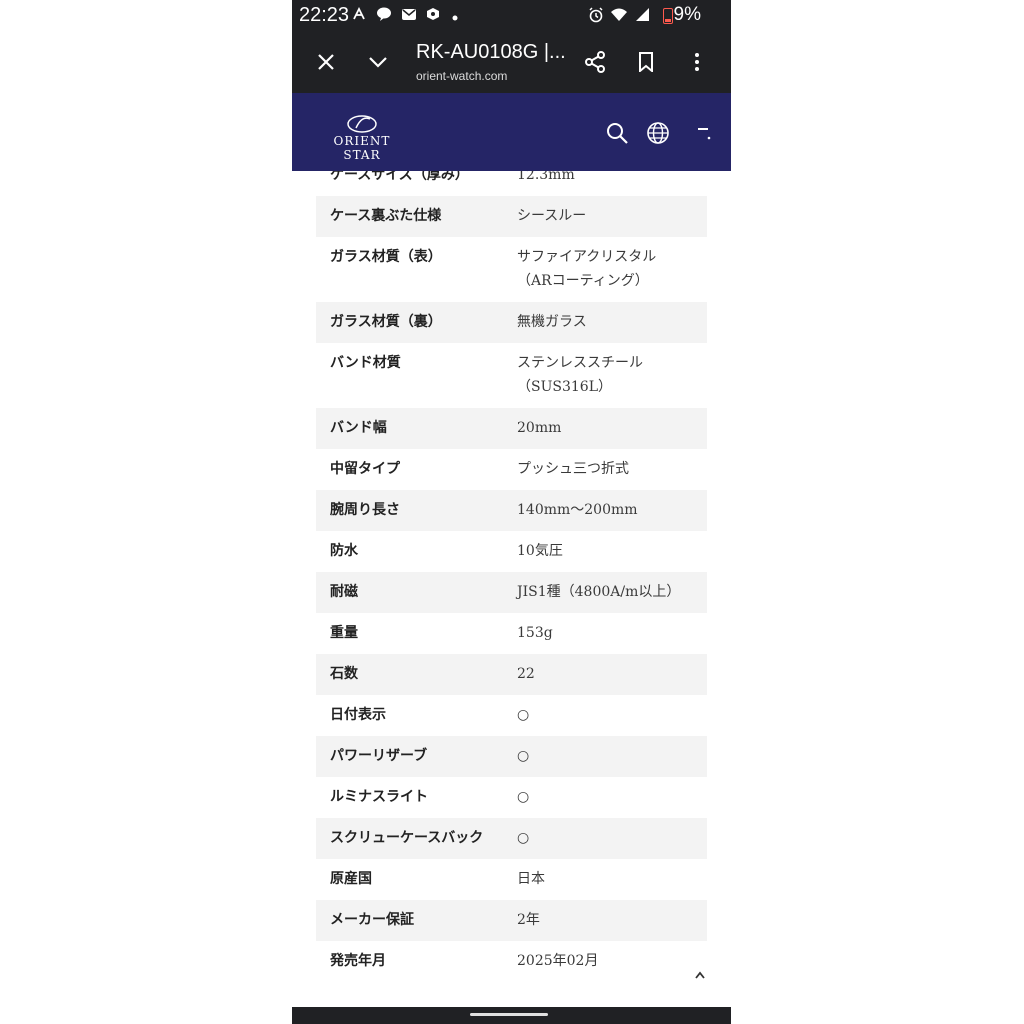 The image size is (1024, 1024). I want to click on app-icon, so click(433, 15).